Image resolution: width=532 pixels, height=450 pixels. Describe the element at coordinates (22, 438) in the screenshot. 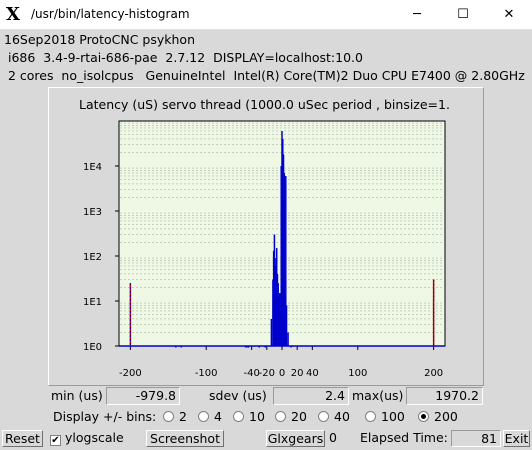

I see `reset-button: Reset` at that location.